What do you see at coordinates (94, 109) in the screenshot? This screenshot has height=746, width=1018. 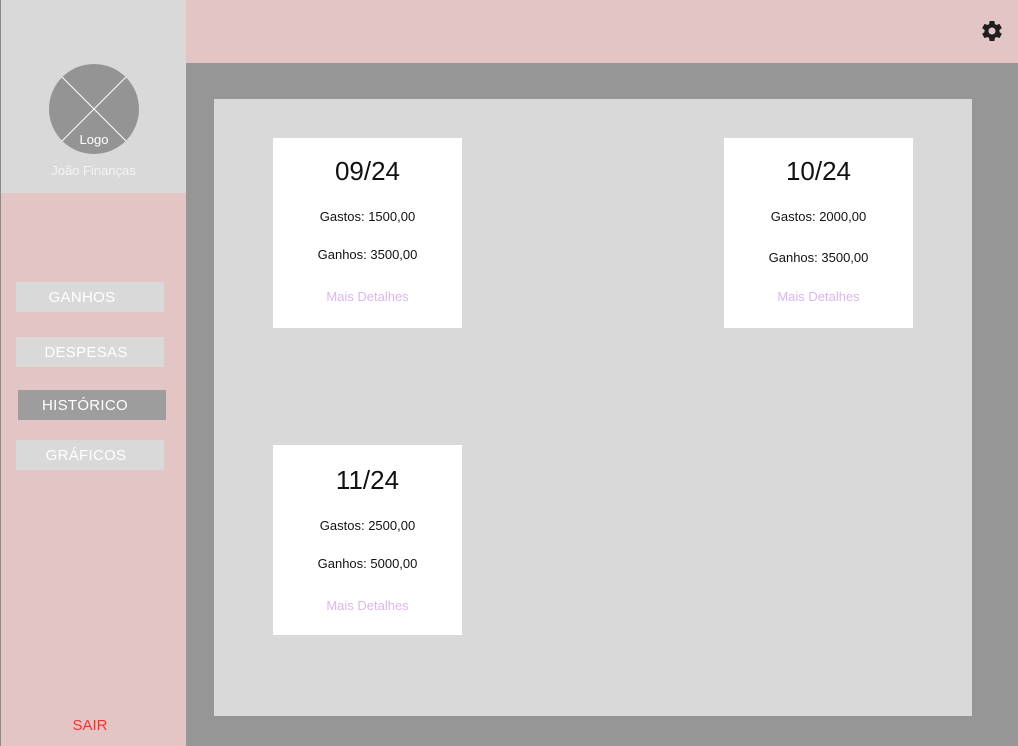 I see `logo: Logo` at bounding box center [94, 109].